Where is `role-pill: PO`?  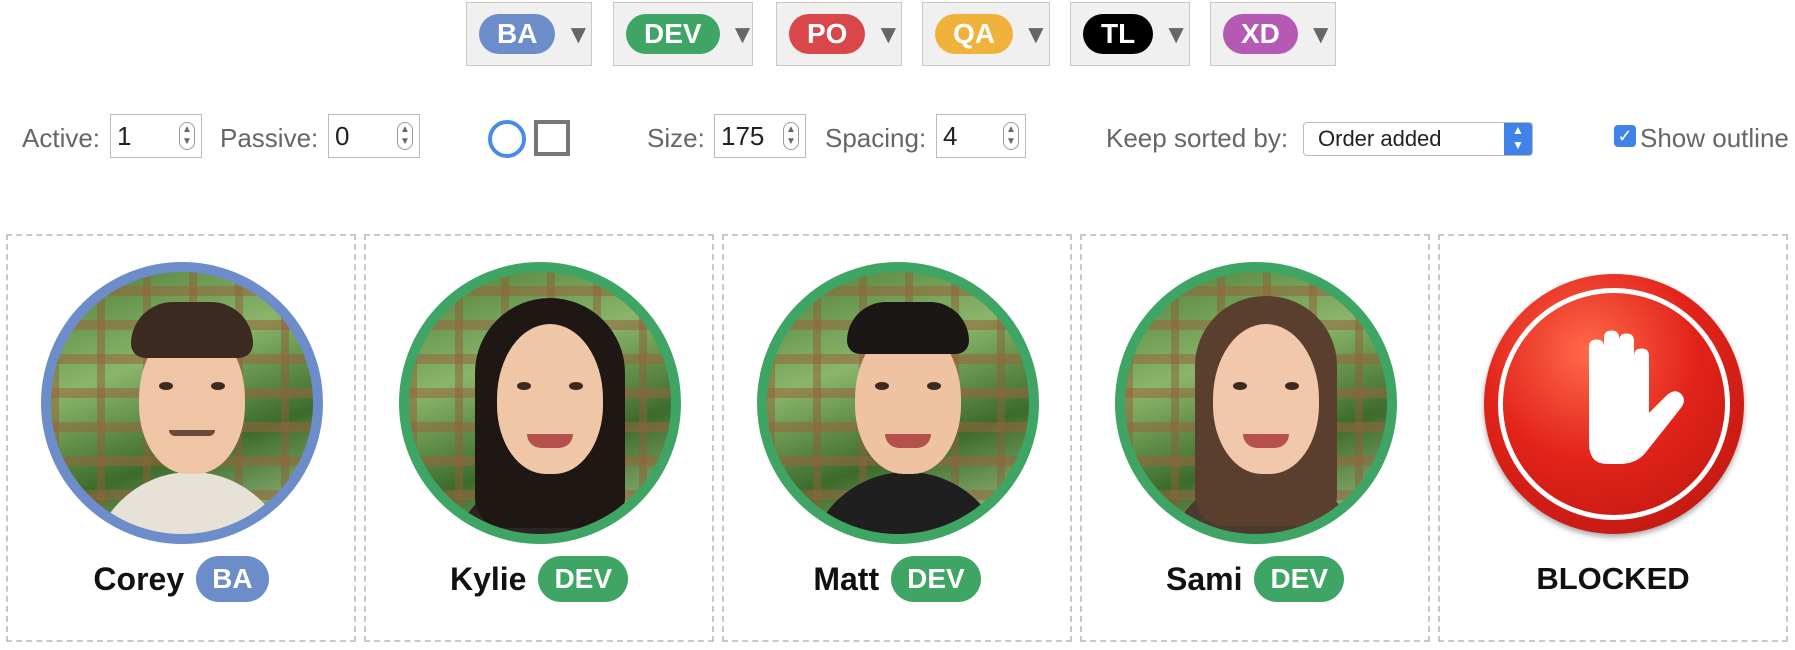
role-pill: PO is located at coordinates (827, 34).